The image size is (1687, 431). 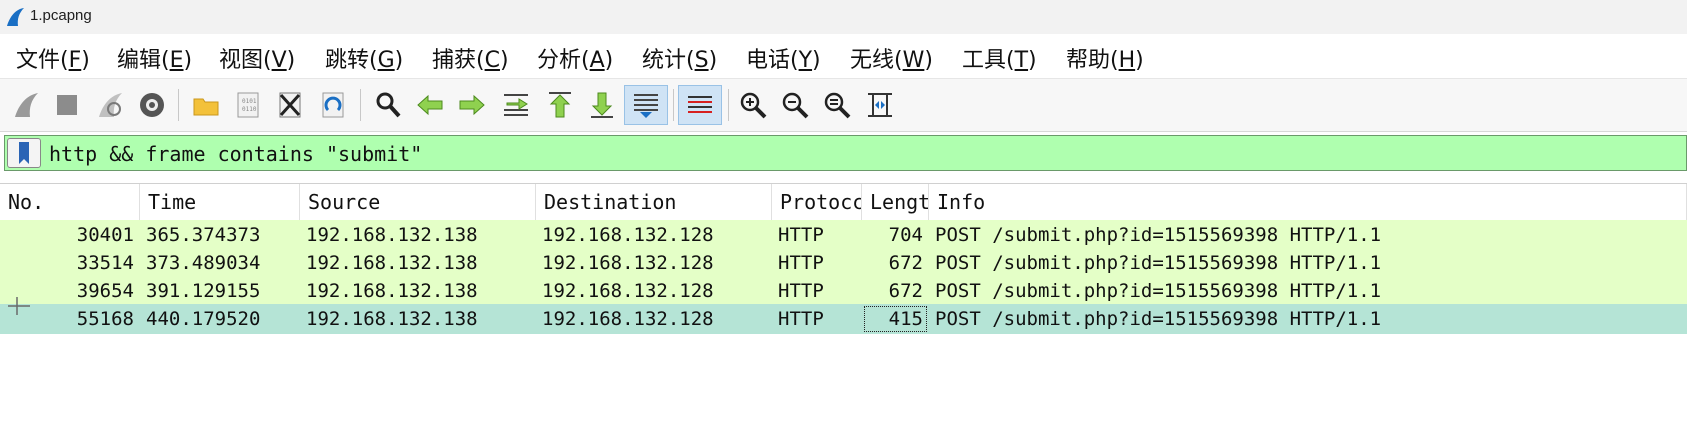 I want to click on go-to-packet-button, so click(x=516, y=105).